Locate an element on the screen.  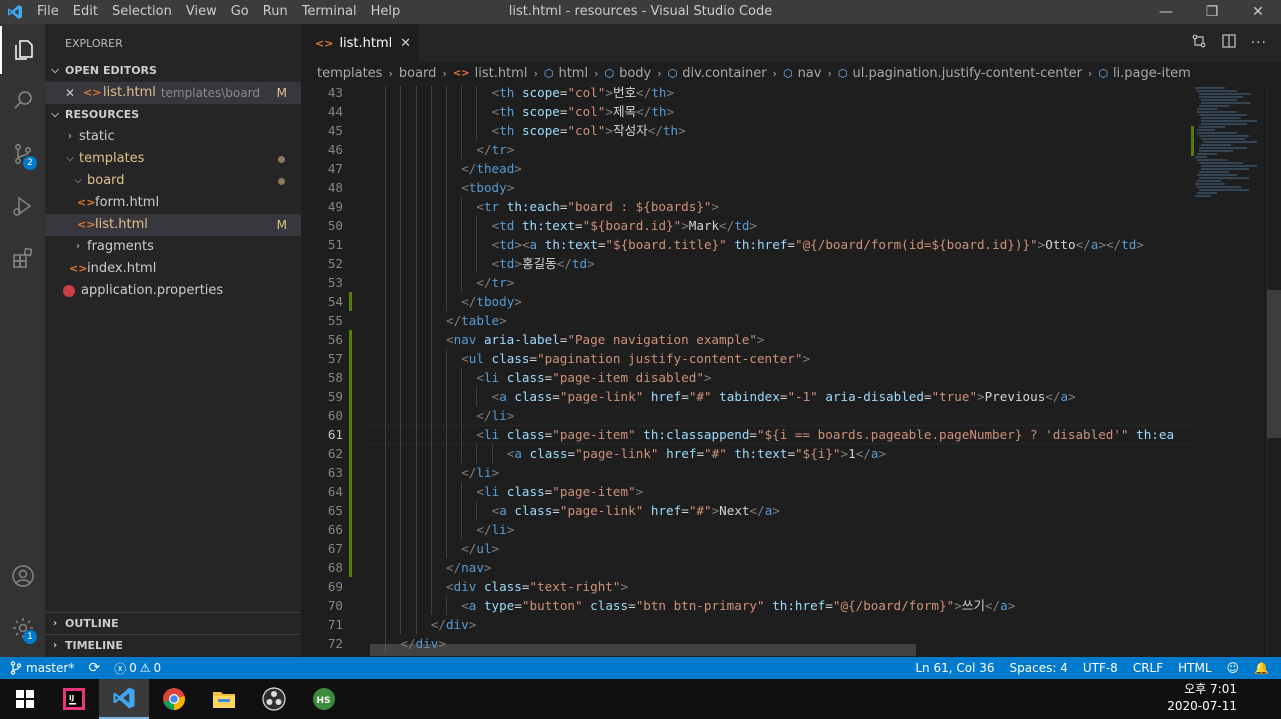
sync-icon: ⟳ is located at coordinates (94, 668).